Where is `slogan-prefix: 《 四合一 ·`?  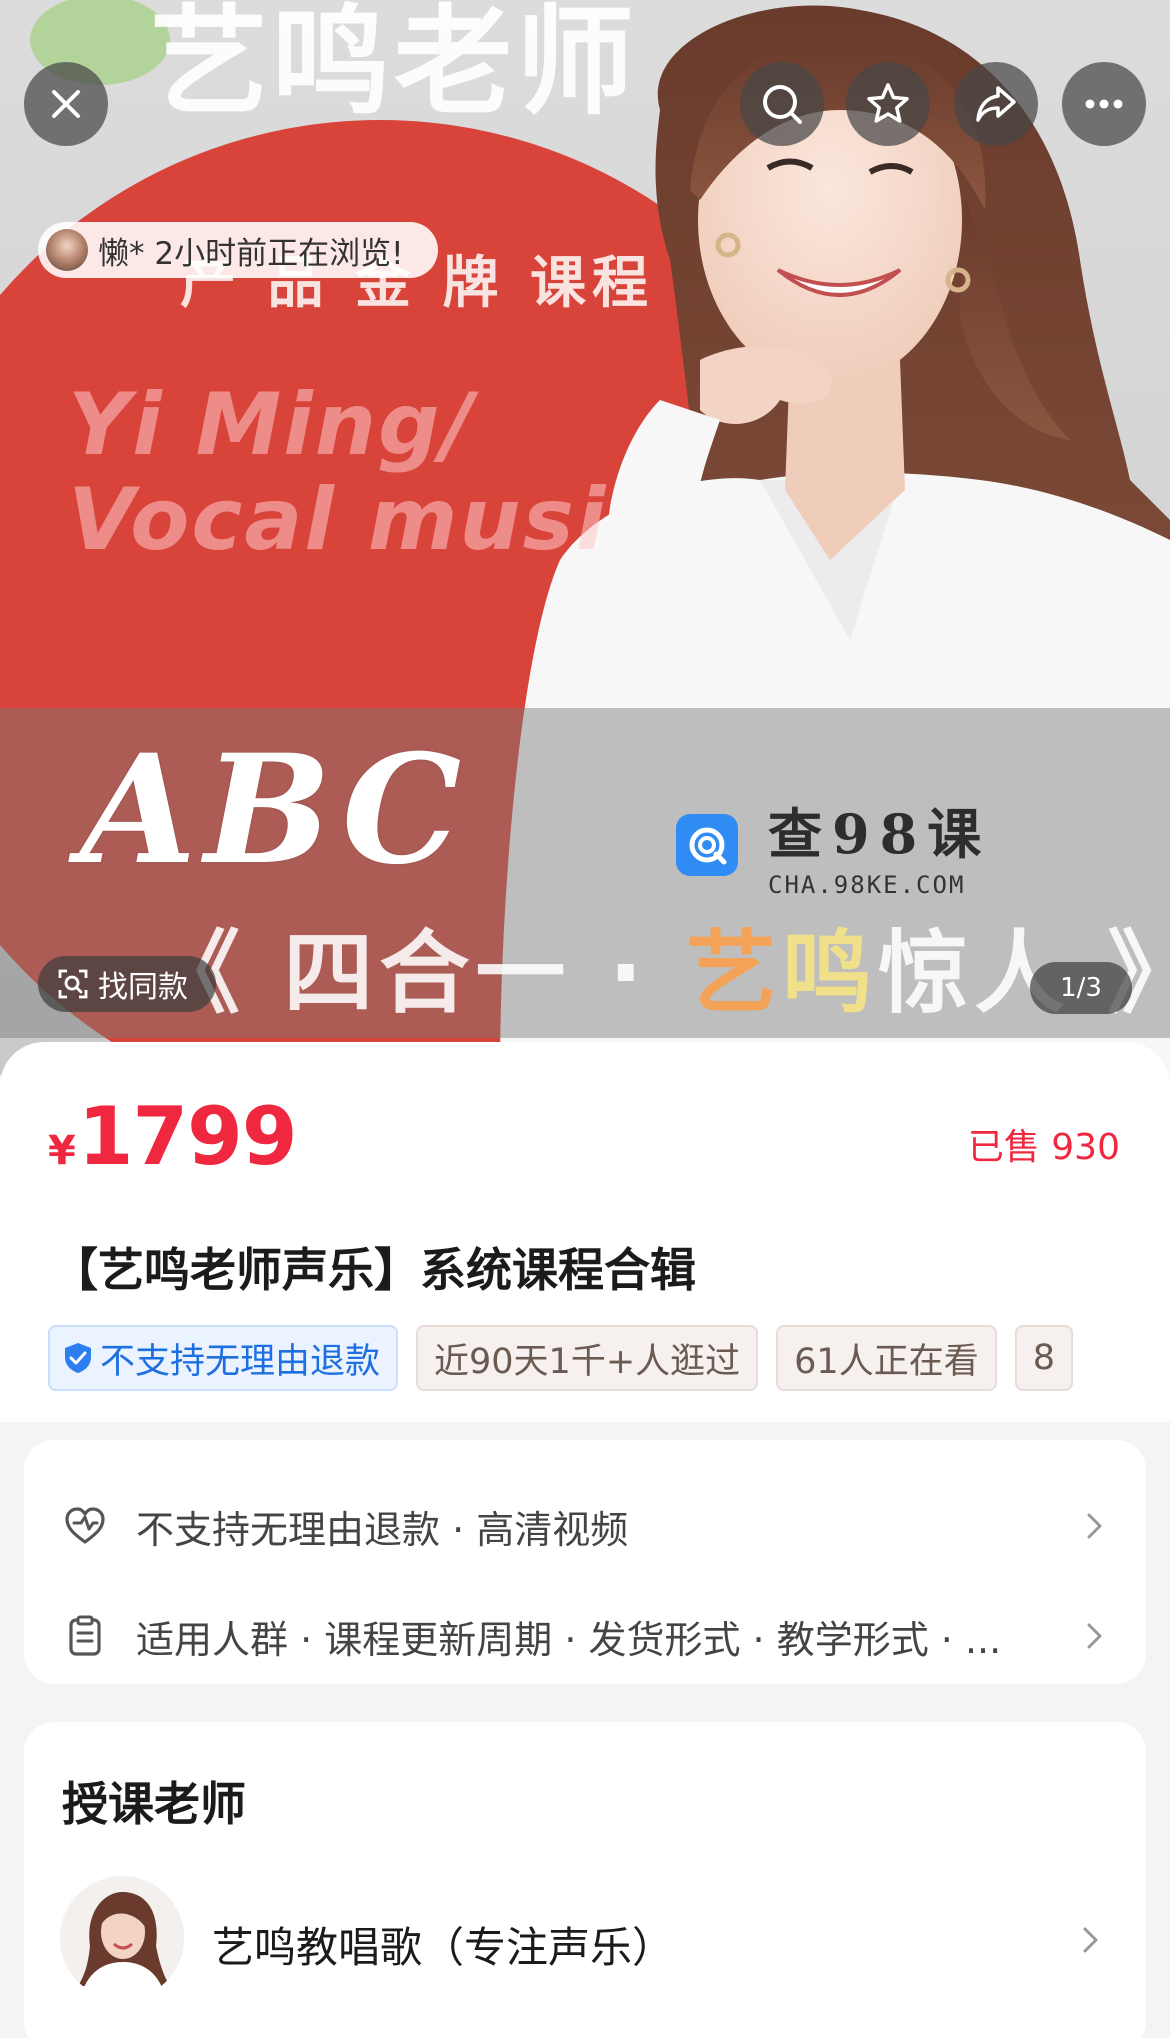 slogan-prefix: 《 四合一 · is located at coordinates (418, 973).